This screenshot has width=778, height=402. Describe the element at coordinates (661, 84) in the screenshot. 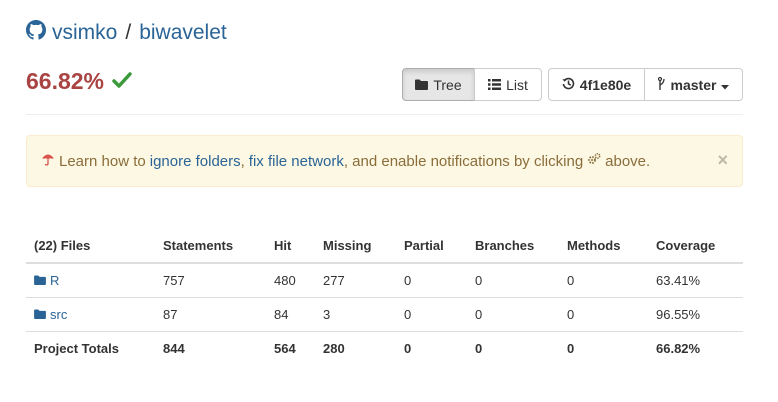

I see `branch-icon` at that location.